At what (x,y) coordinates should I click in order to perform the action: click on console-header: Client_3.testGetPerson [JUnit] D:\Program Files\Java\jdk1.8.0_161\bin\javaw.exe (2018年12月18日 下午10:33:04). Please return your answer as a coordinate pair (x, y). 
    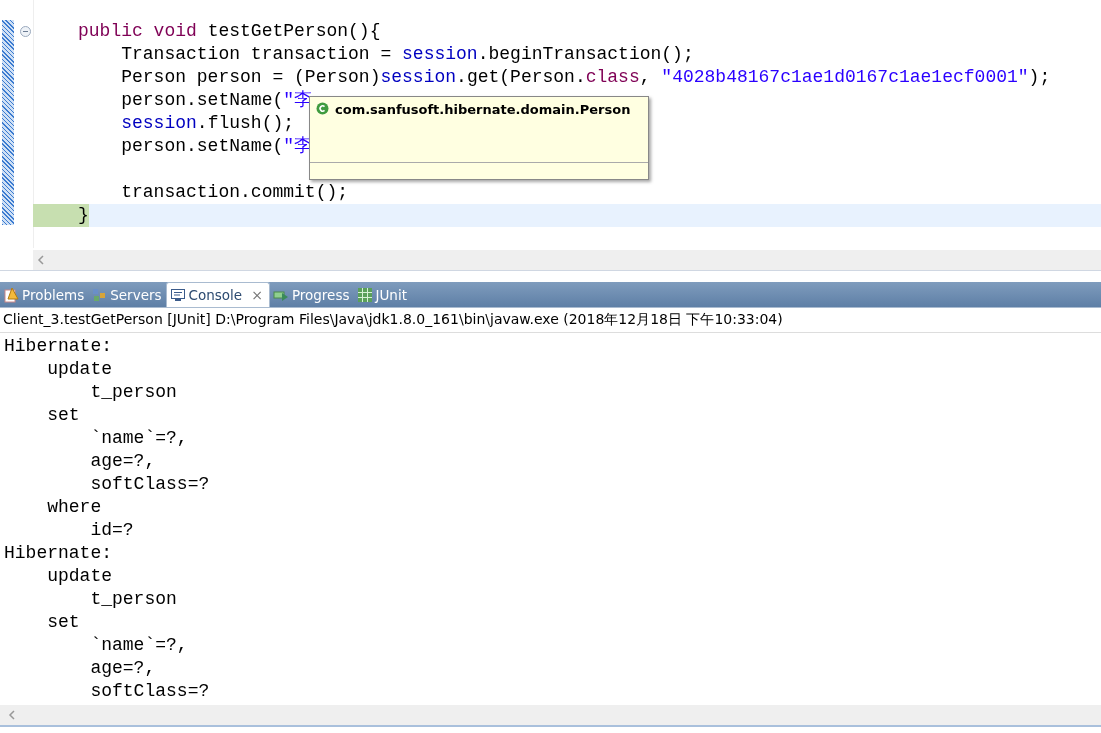
    Looking at the image, I should click on (550, 320).